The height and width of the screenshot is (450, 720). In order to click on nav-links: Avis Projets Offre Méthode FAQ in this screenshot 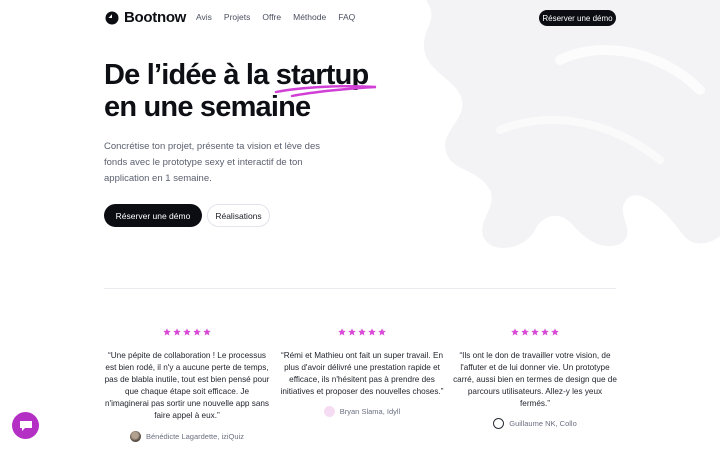, I will do `click(275, 17)`.